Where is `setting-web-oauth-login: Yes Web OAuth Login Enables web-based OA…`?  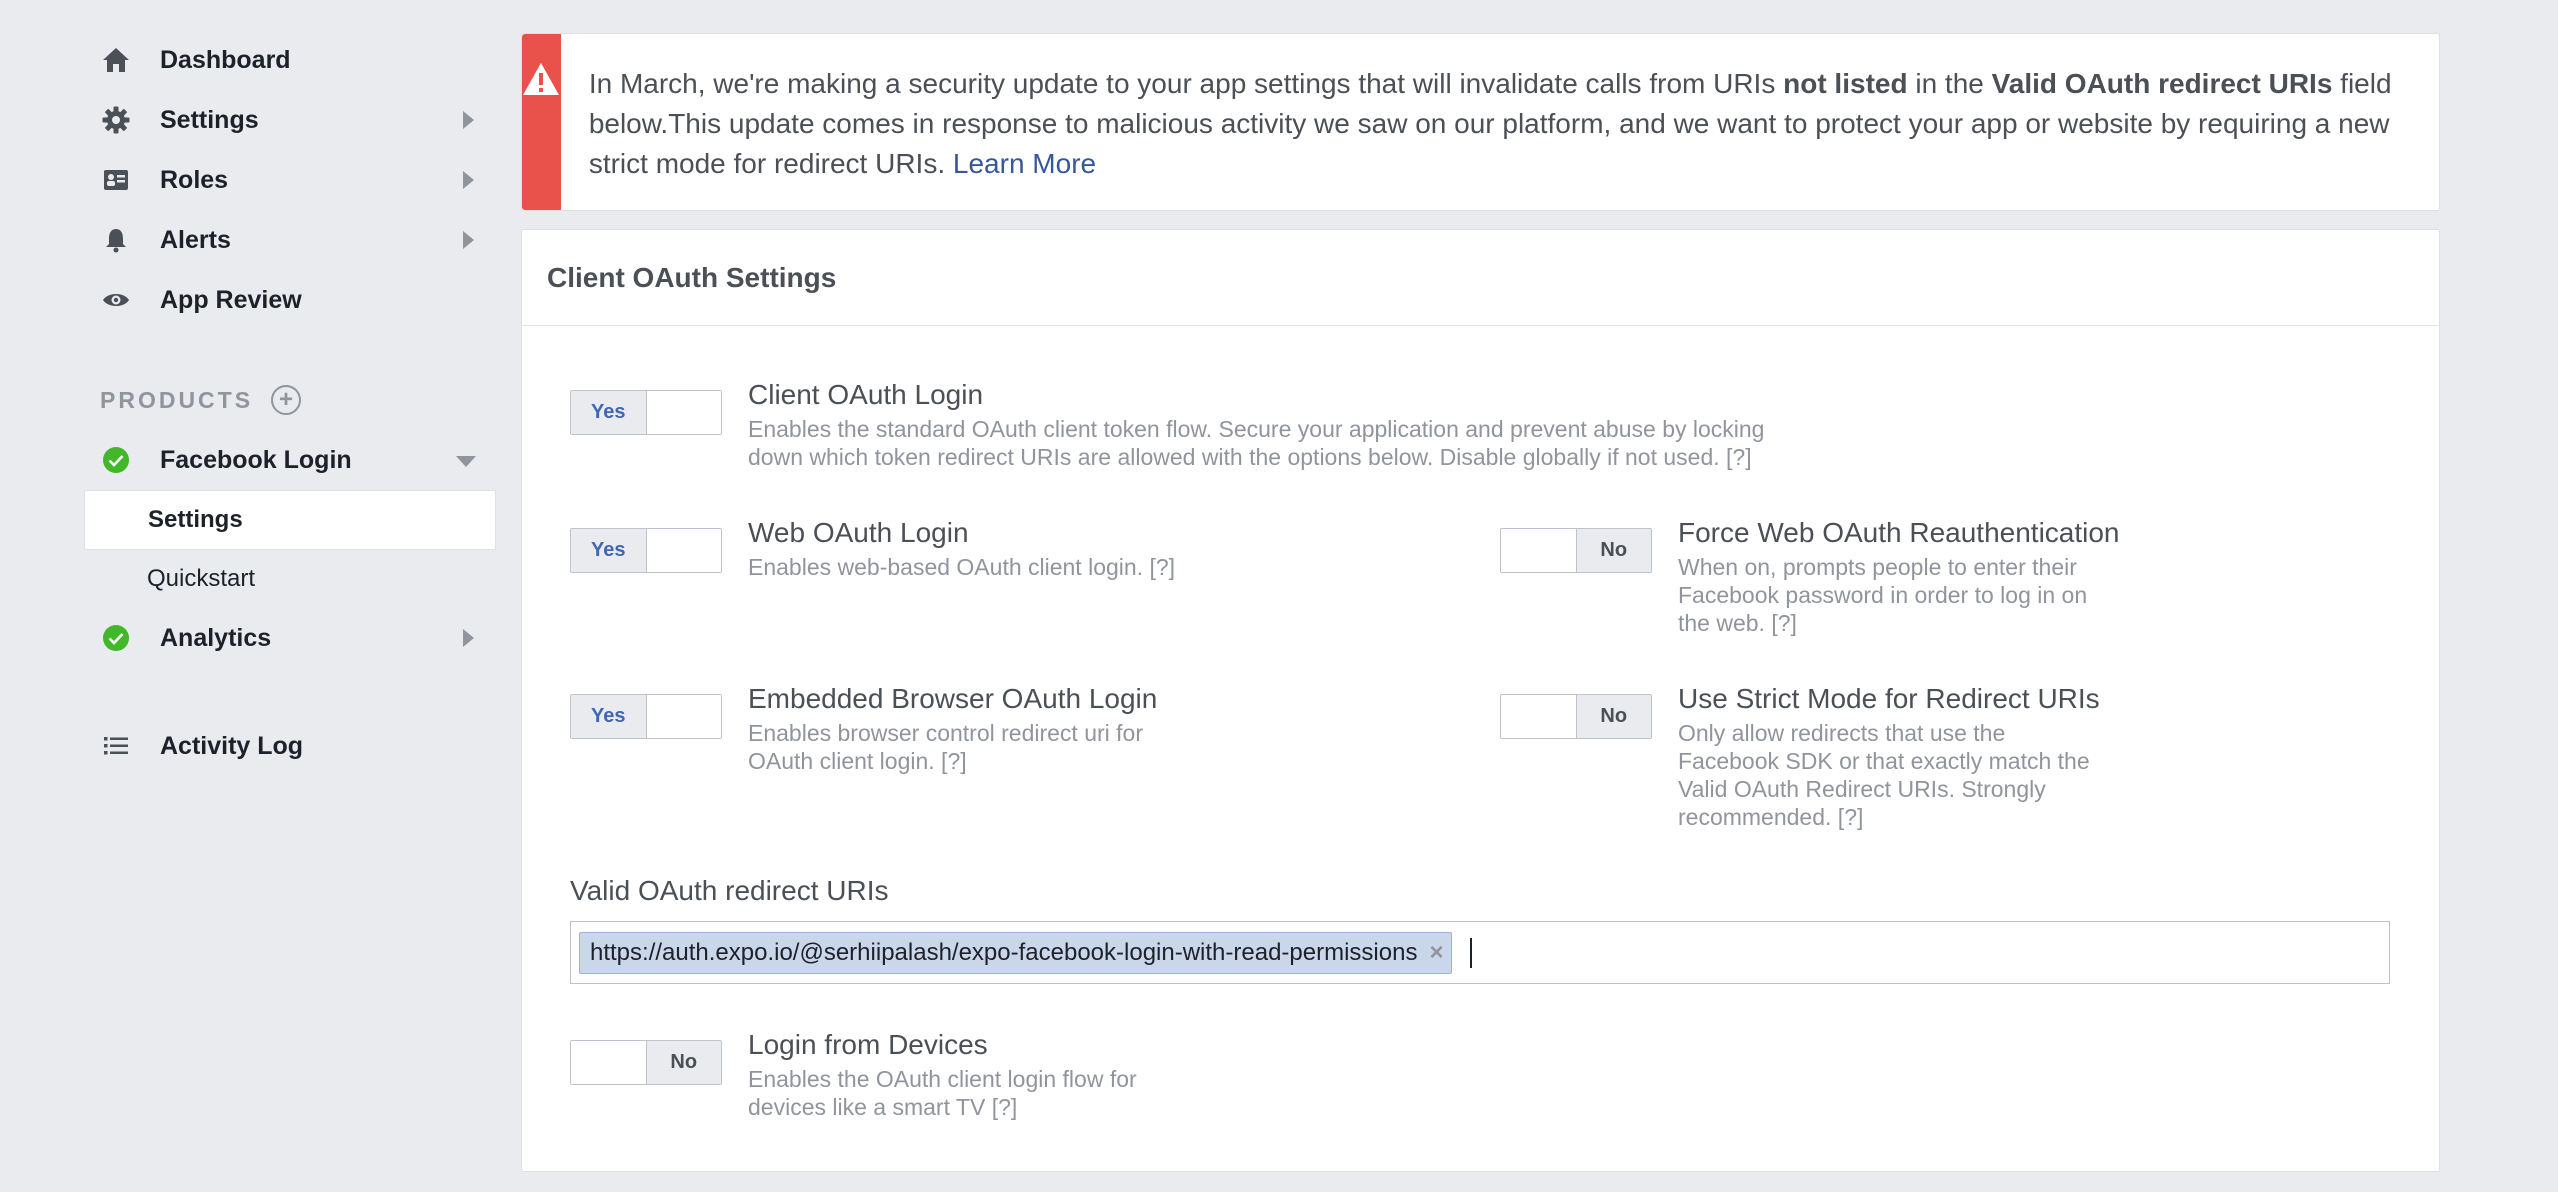
setting-web-oauth-login: Yes Web OAuth Login Enables web-based OA… is located at coordinates (873, 549).